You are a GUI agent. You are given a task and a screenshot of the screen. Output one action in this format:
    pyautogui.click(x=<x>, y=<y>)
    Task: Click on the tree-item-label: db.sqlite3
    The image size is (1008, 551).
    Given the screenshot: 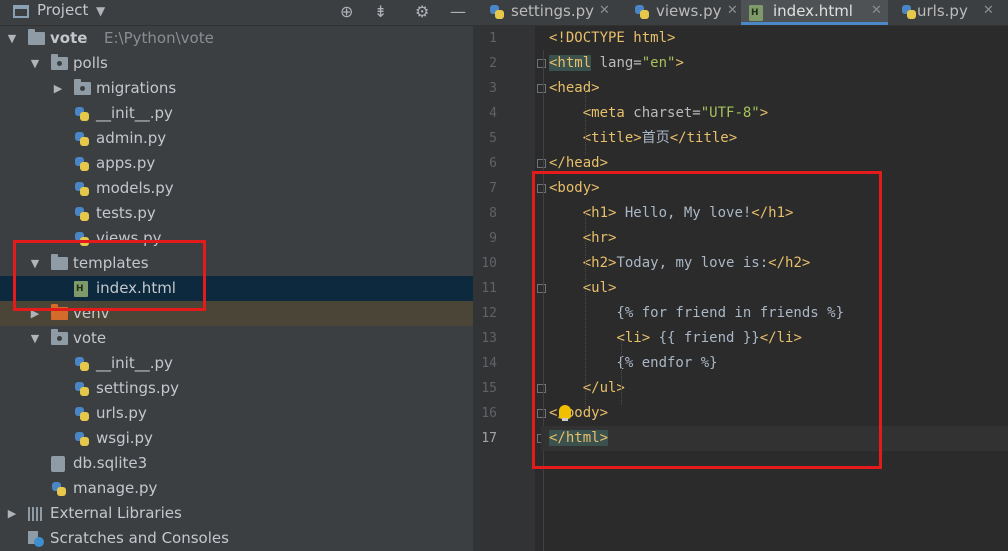 What is the action you would take?
    pyautogui.click(x=110, y=463)
    